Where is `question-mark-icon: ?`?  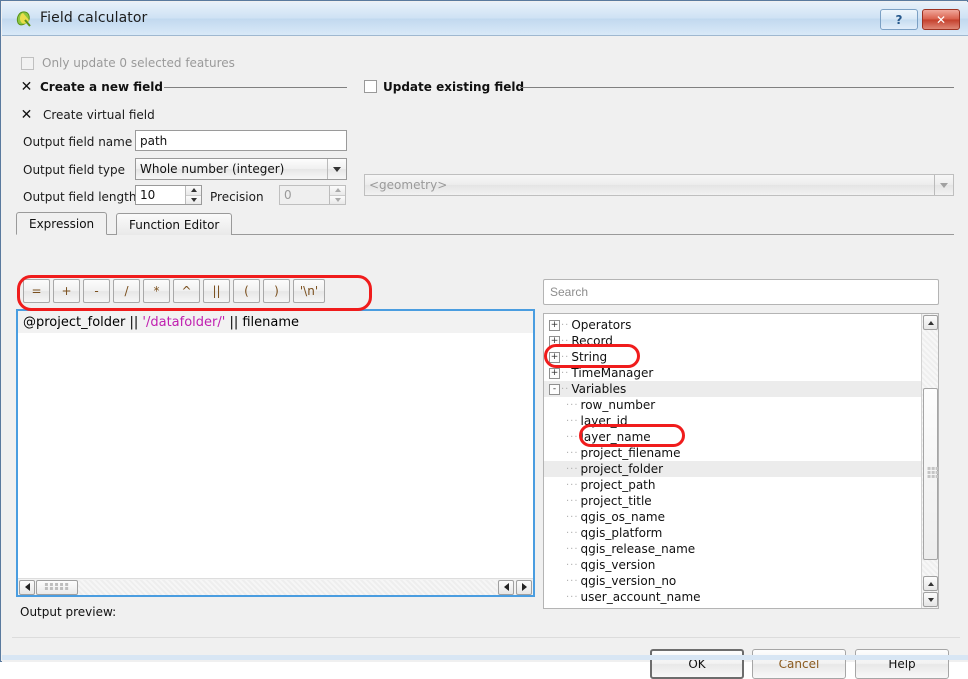
question-mark-icon: ? is located at coordinates (899, 19).